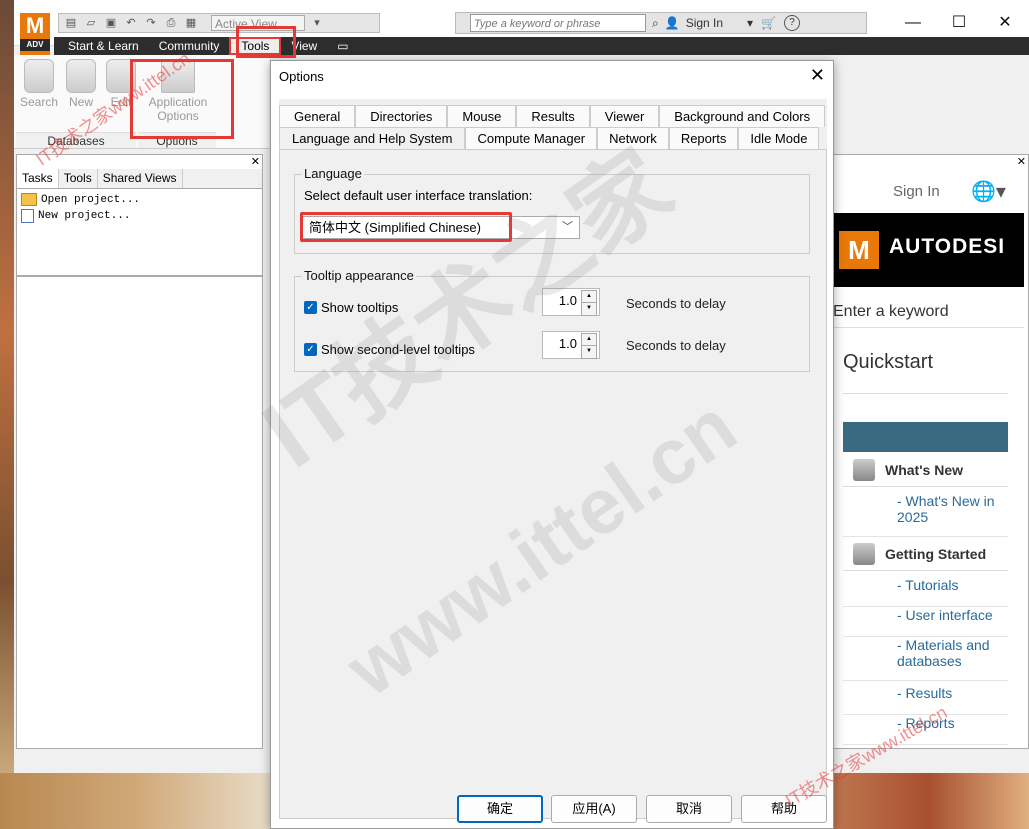  What do you see at coordinates (151, 23) in the screenshot?
I see `redo-icon: ↷` at bounding box center [151, 23].